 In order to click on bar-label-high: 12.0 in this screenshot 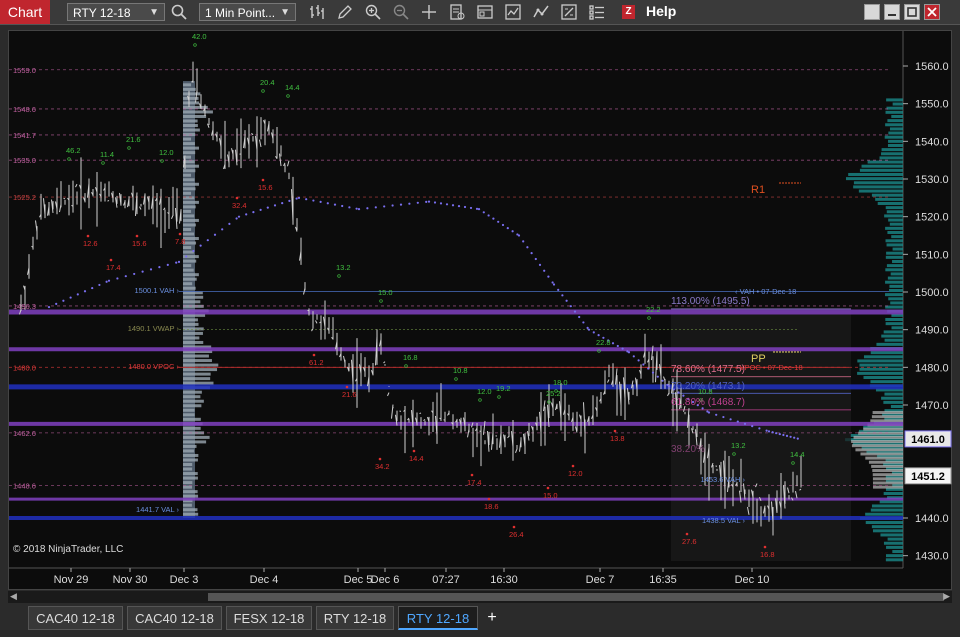, I will do `click(166, 152)`.